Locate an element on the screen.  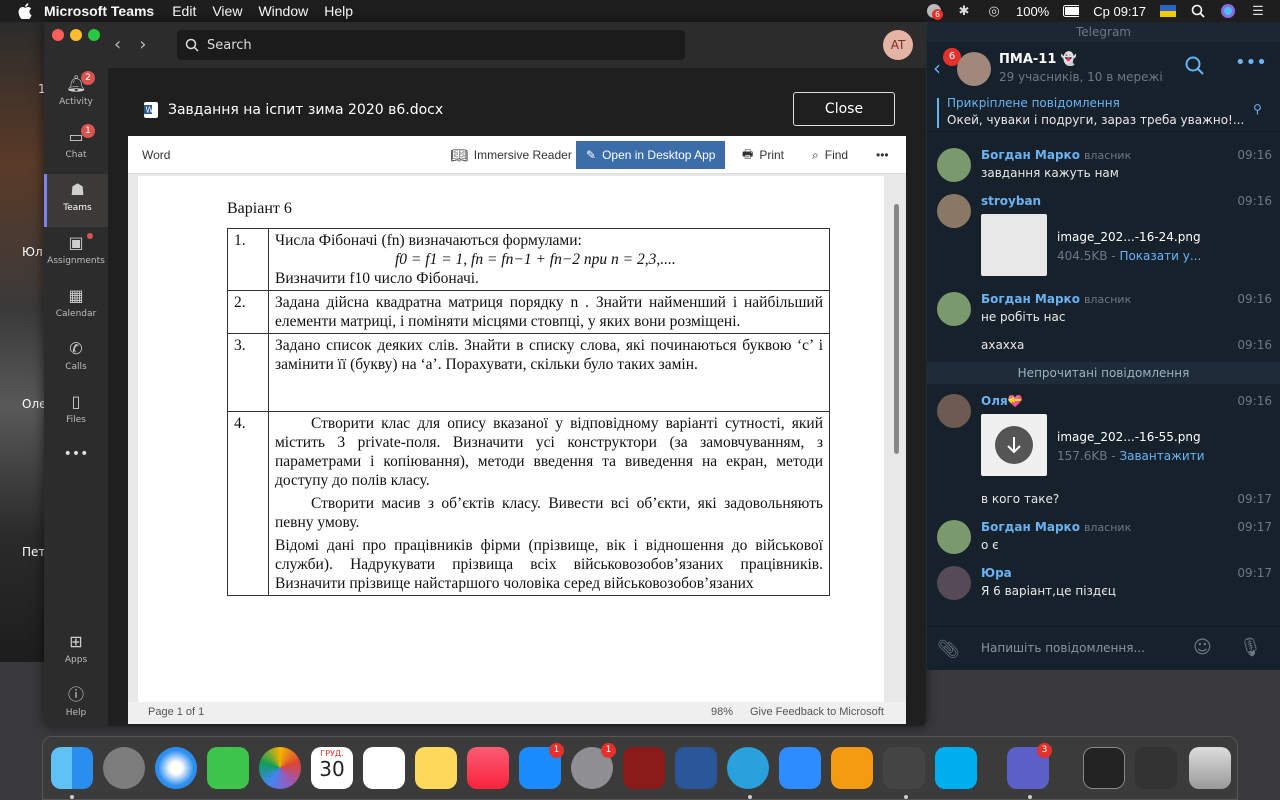
chat-name: ПМА-11 👻 is located at coordinates (1038, 59).